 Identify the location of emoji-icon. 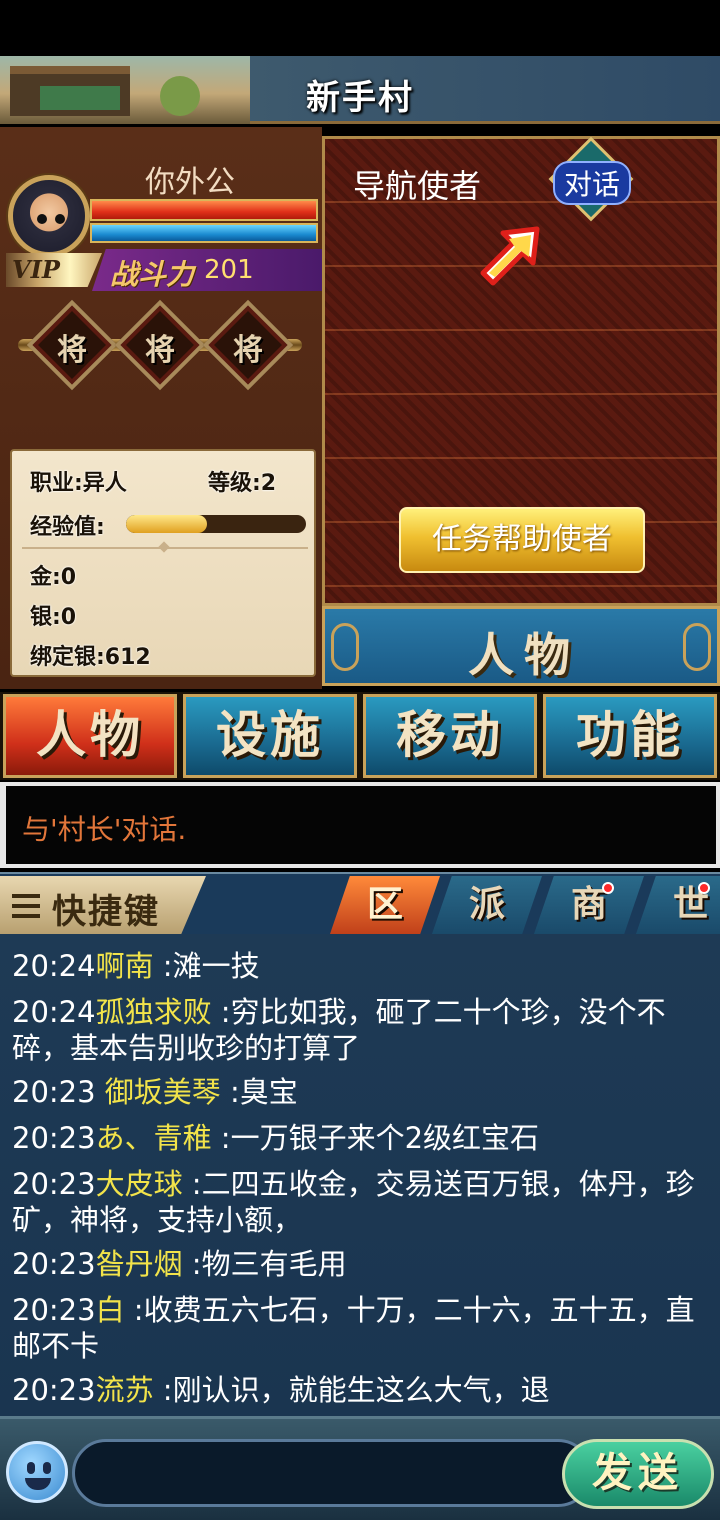
(37, 1472).